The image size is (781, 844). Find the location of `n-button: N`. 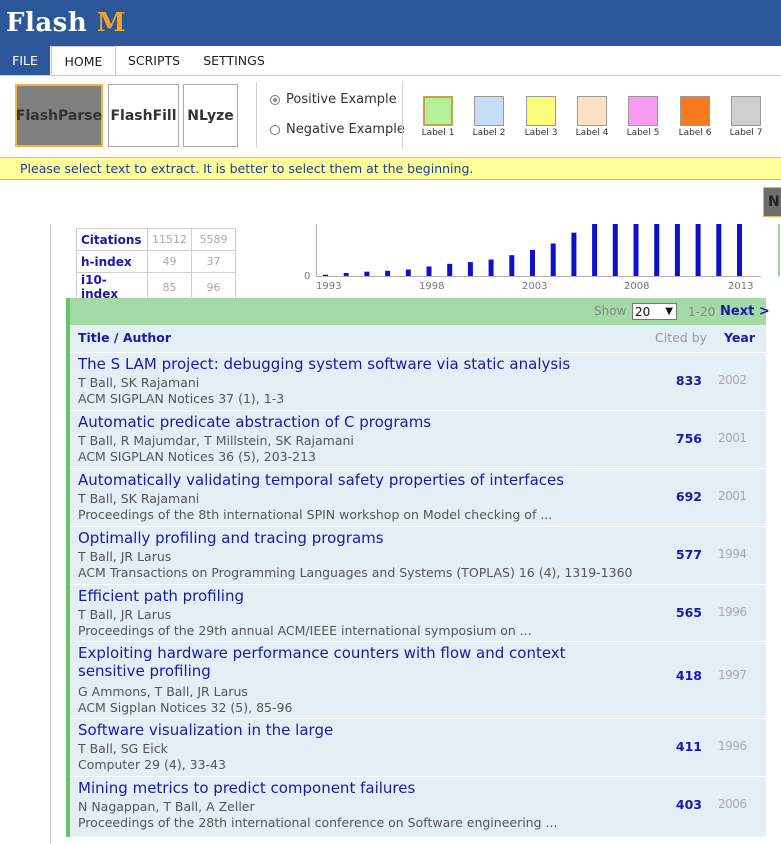

n-button: N is located at coordinates (772, 202).